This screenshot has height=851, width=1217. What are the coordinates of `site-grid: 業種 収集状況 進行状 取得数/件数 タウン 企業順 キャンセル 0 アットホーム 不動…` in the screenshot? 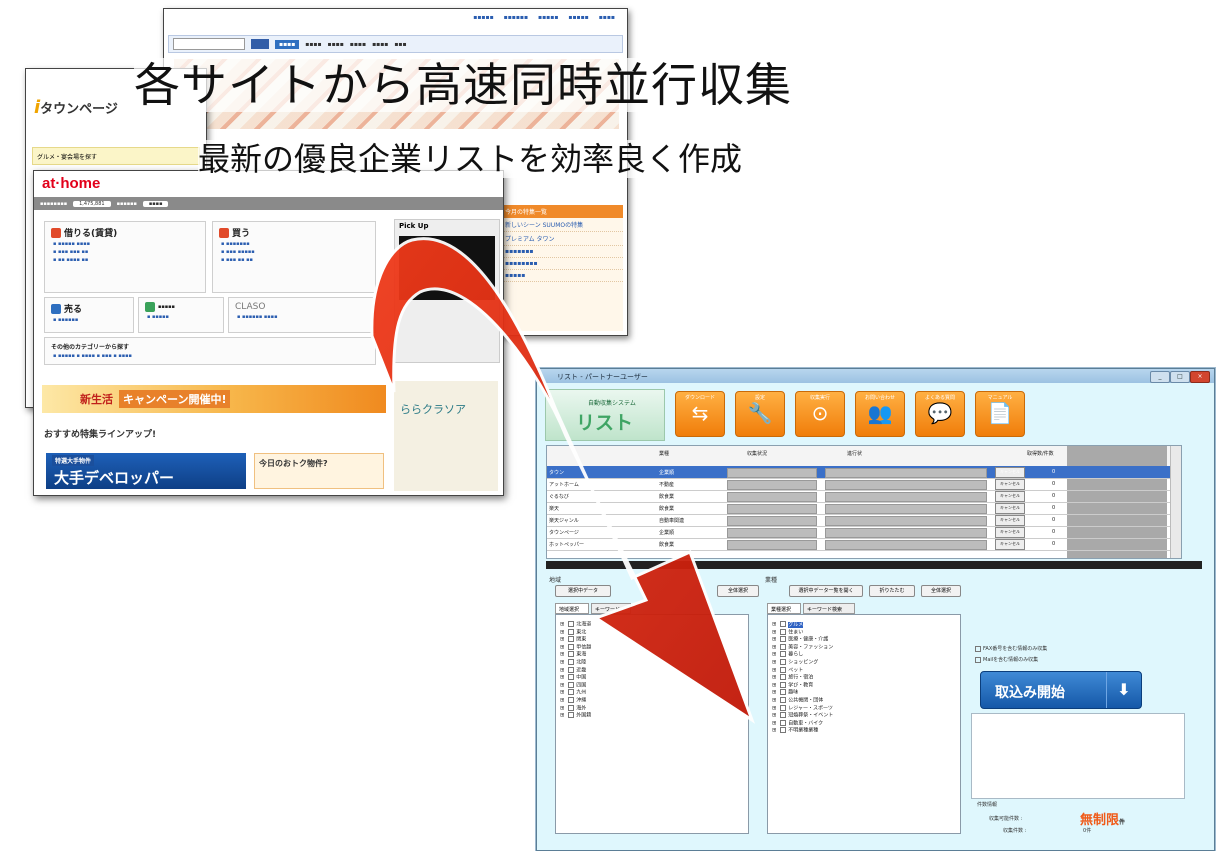 It's located at (864, 502).